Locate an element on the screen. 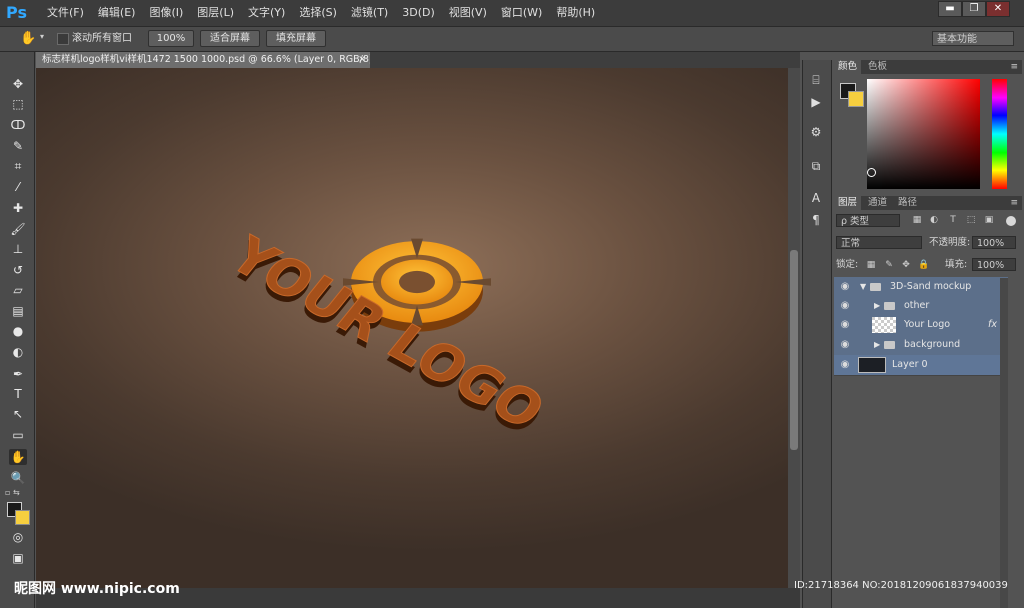 Image resolution: width=1024 pixels, height=608 pixels. zoom-100-button: 100% is located at coordinates (171, 38).